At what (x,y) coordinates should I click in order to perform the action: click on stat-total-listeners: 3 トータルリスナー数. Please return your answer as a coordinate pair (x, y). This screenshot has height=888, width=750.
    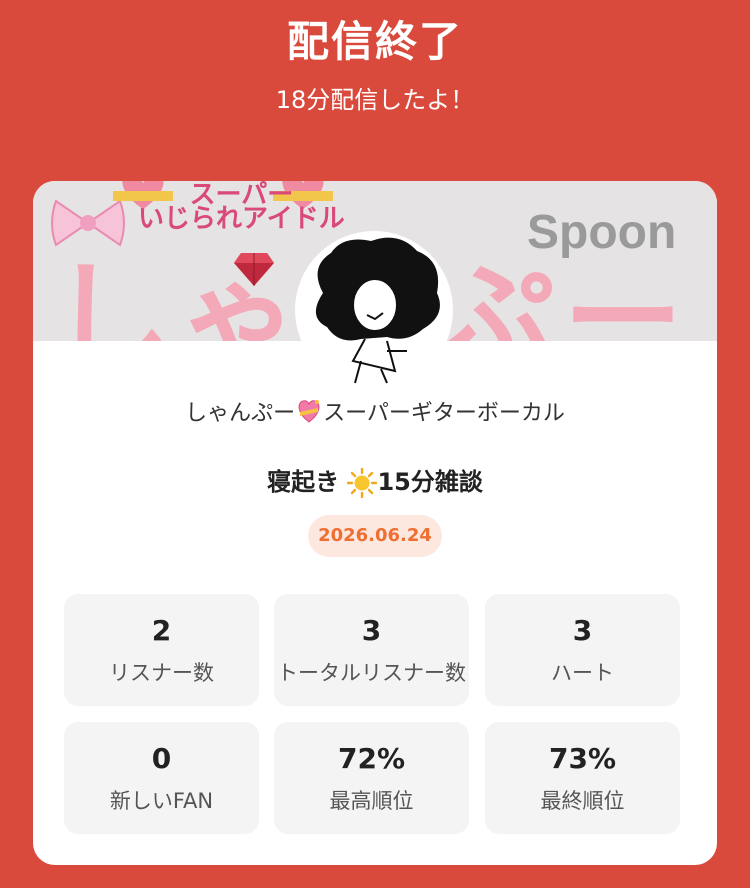
    Looking at the image, I should click on (371, 650).